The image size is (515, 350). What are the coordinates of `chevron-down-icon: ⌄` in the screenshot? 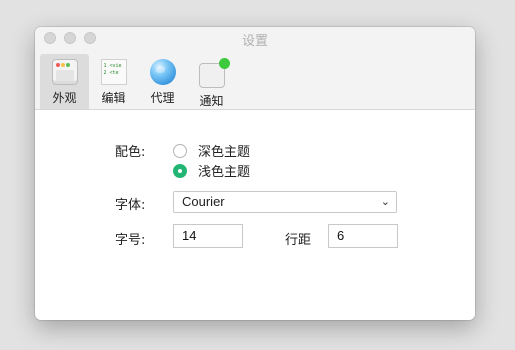 It's located at (385, 202).